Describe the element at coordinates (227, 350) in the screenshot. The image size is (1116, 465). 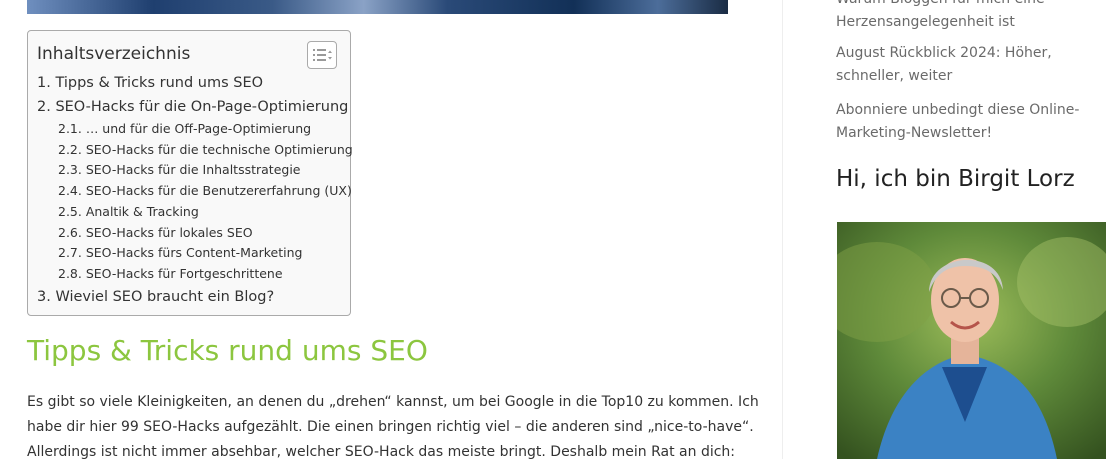
I see `section-heading: Tipps & Tricks rund ums SEO` at that location.